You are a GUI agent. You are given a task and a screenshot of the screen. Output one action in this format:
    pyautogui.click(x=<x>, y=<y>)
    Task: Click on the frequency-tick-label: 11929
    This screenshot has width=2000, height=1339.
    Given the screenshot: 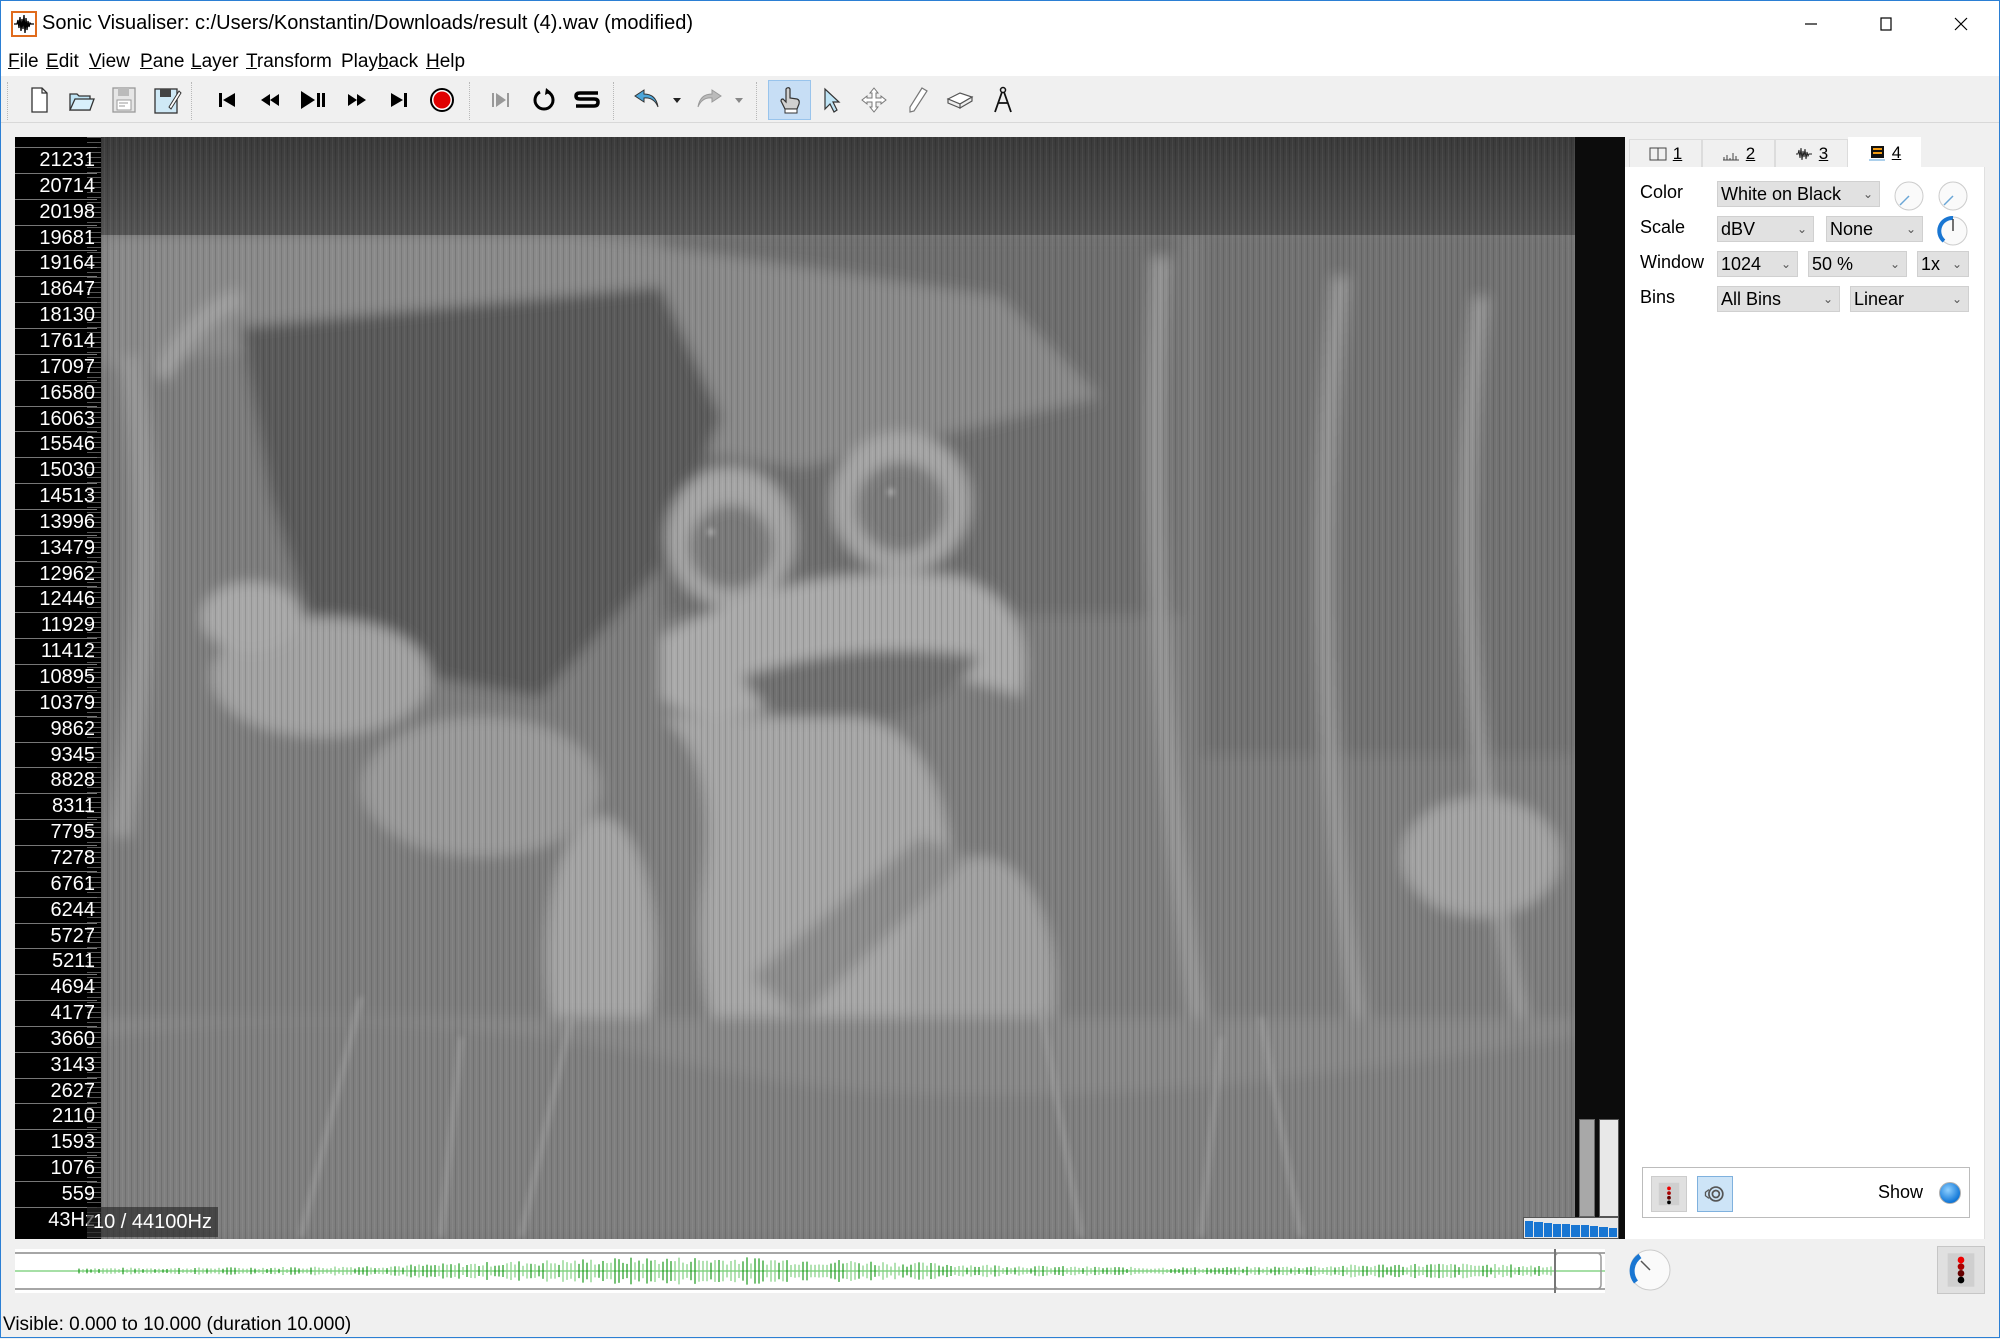 What is the action you would take?
    pyautogui.click(x=56, y=625)
    